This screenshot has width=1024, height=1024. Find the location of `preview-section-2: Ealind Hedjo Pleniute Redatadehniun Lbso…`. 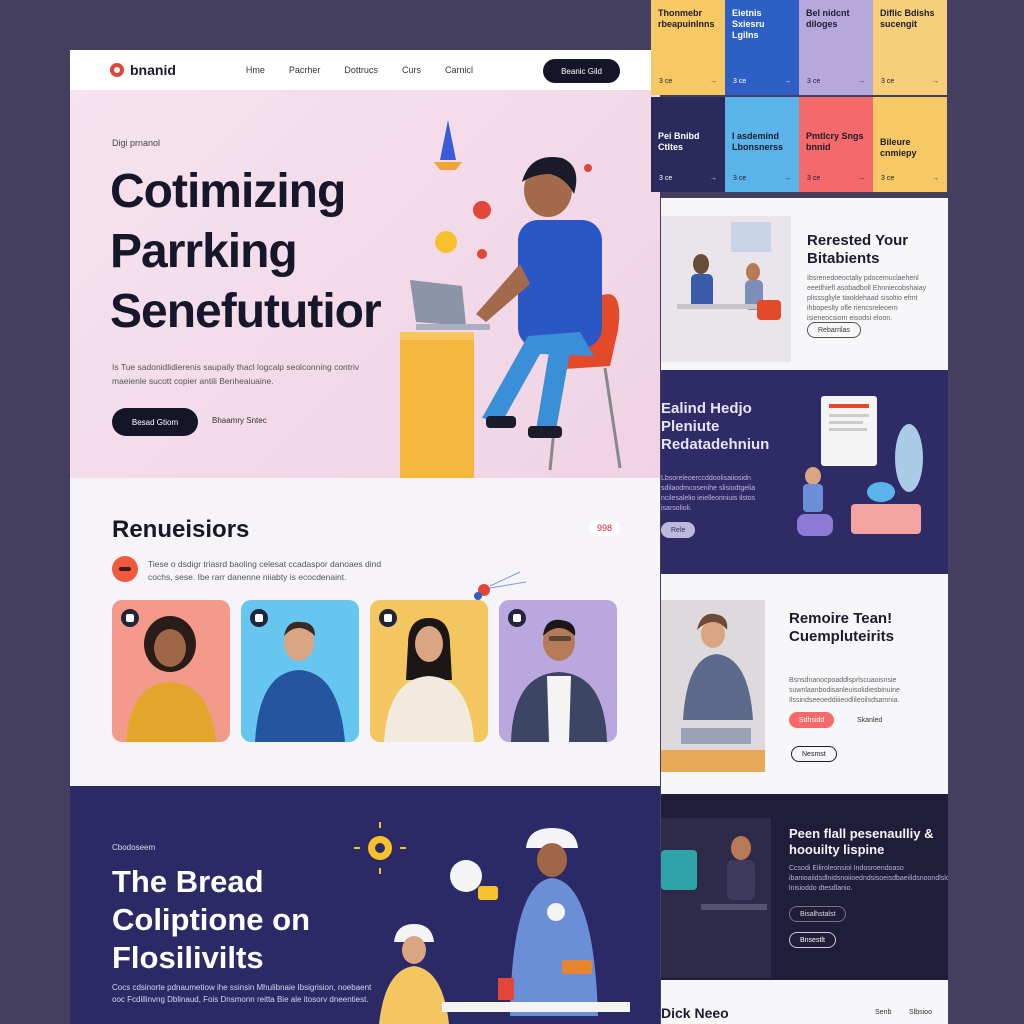

preview-section-2: Ealind Hedjo Pleniute Redatadehniun Lbso… is located at coordinates (804, 472).